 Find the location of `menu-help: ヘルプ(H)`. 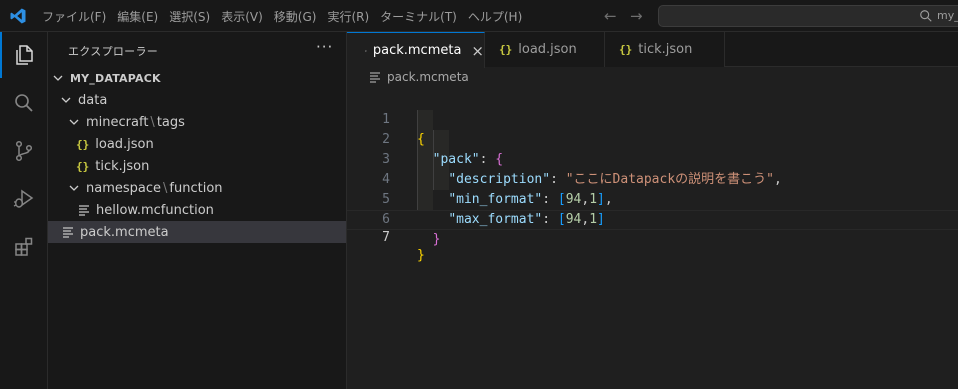

menu-help: ヘルプ(H) is located at coordinates (499, 16).